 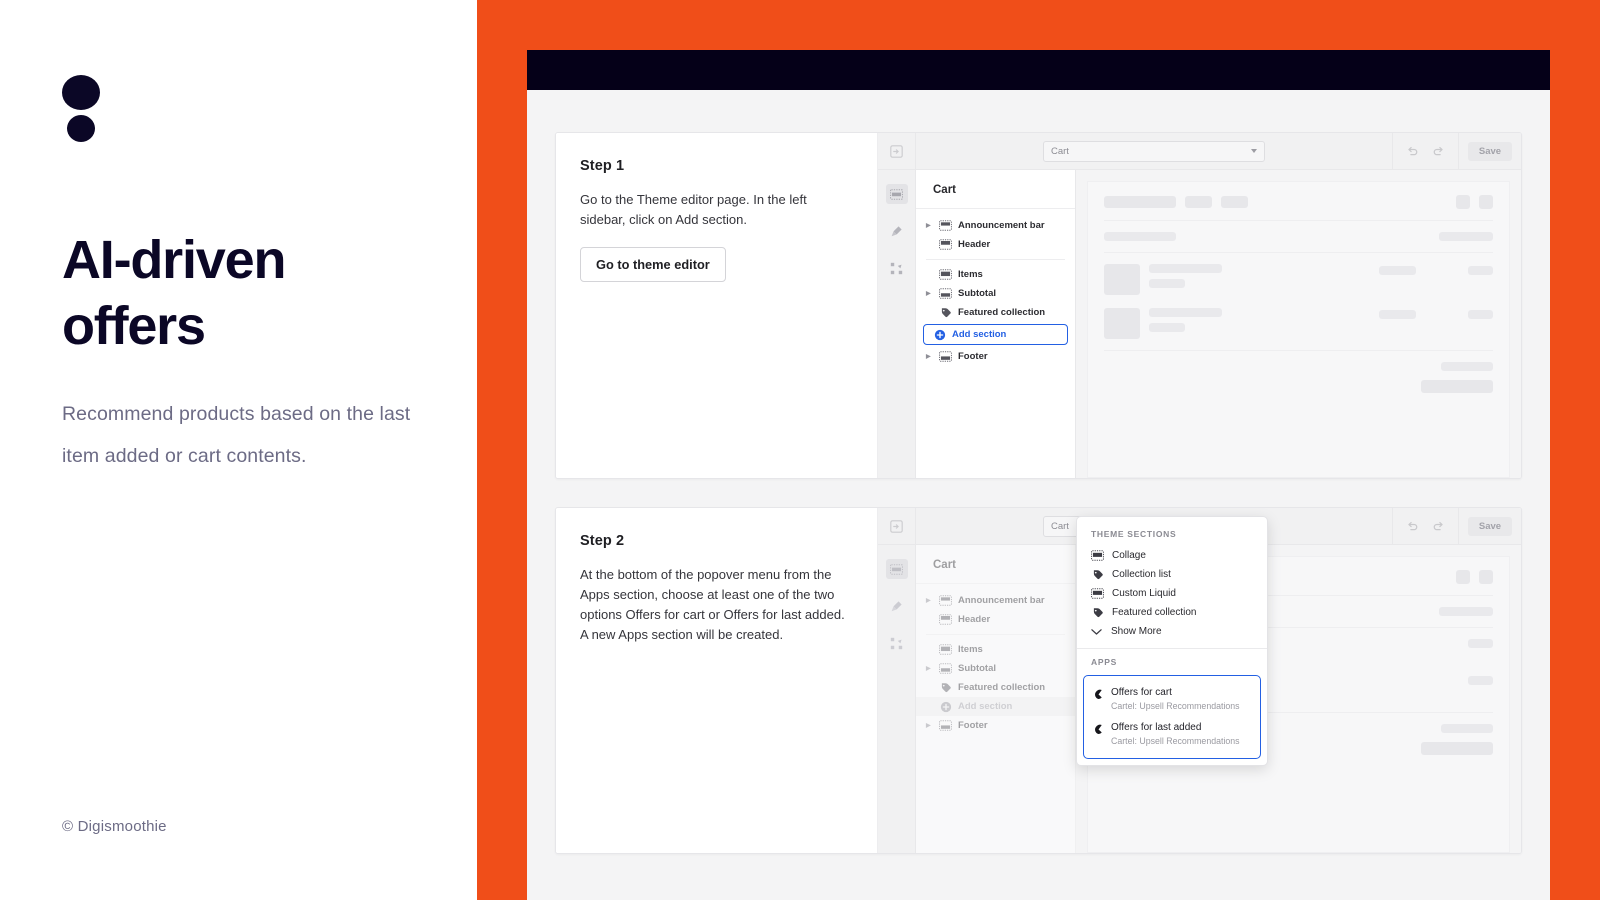 What do you see at coordinates (995, 634) in the screenshot?
I see `section-divider` at bounding box center [995, 634].